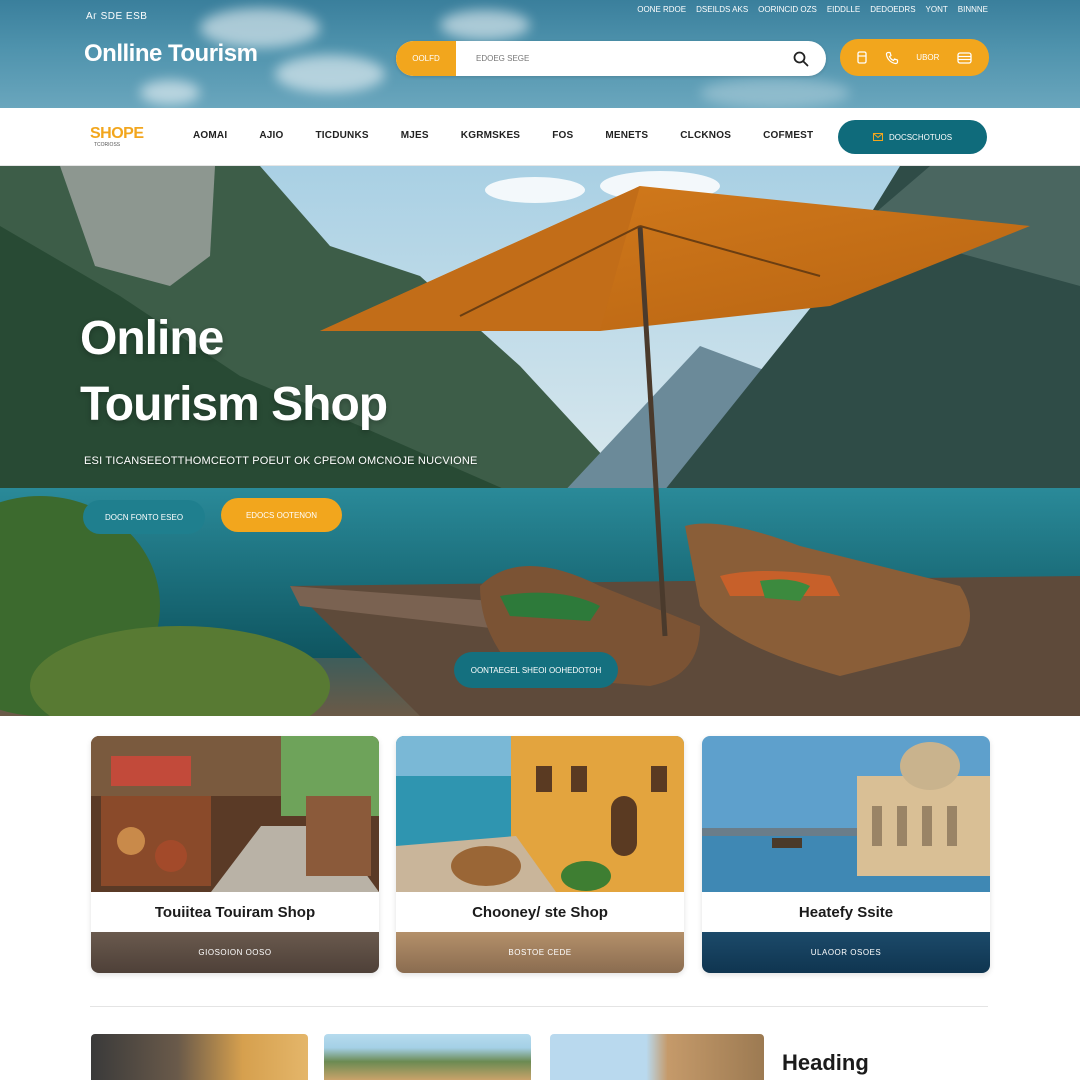 The image size is (1080, 1080). I want to click on harbor-image, so click(846, 814).